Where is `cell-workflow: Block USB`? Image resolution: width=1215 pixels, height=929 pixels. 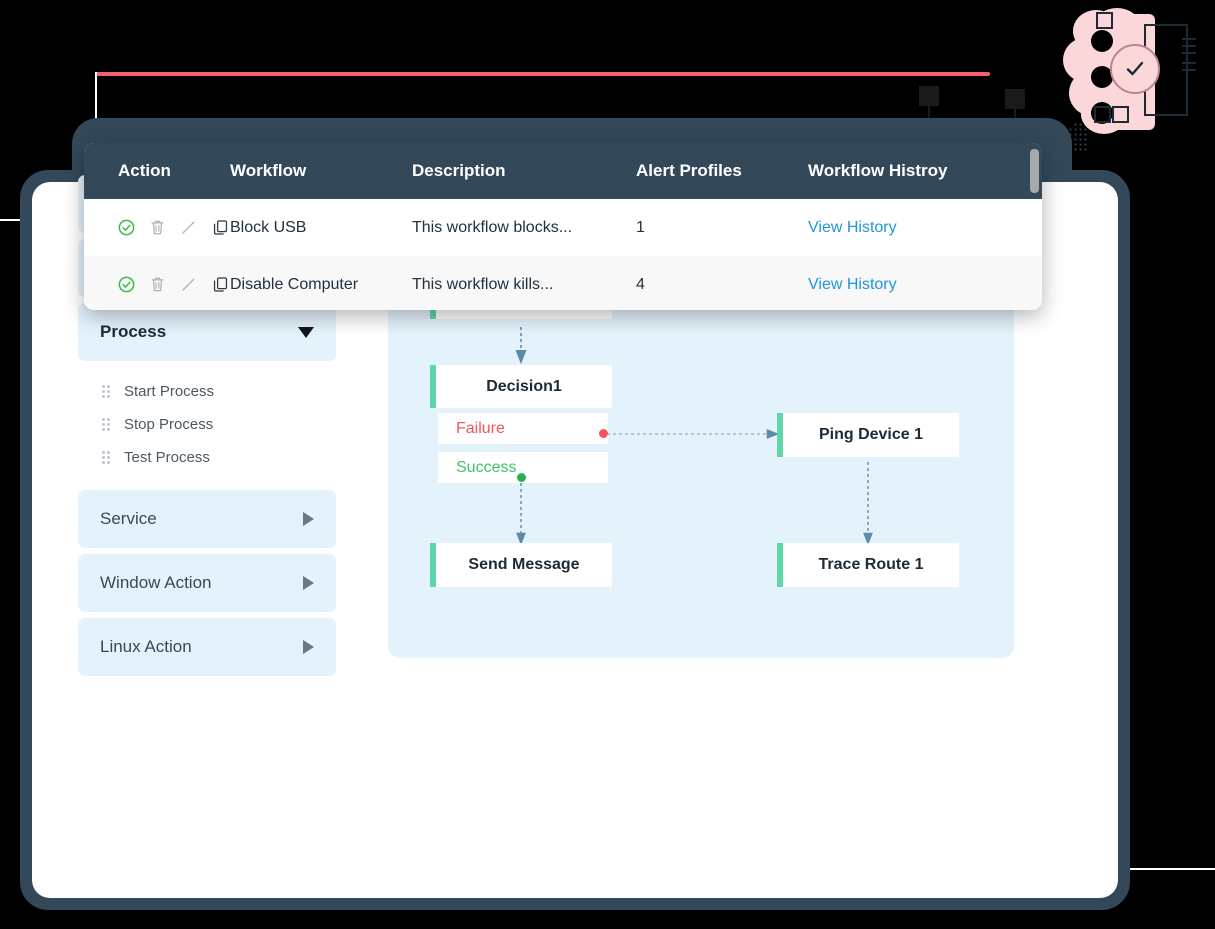
cell-workflow: Block USB is located at coordinates (268, 227).